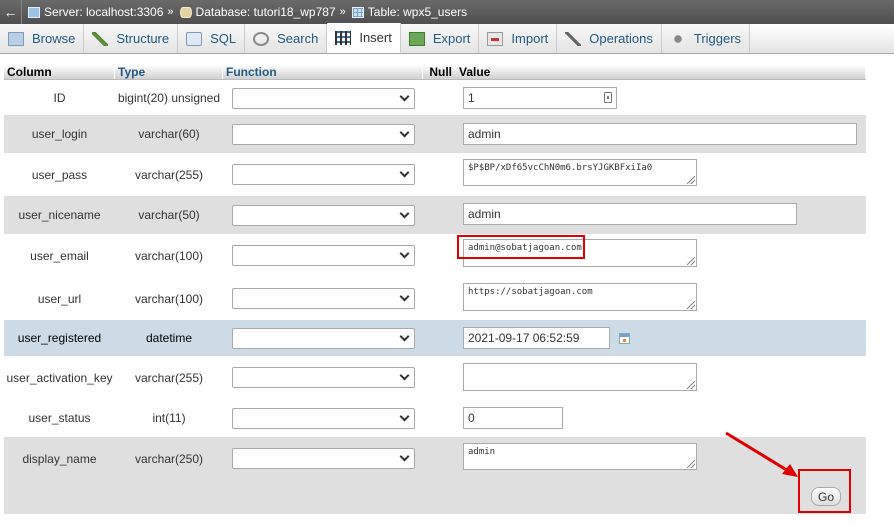  I want to click on calendar-icon, so click(624, 338).